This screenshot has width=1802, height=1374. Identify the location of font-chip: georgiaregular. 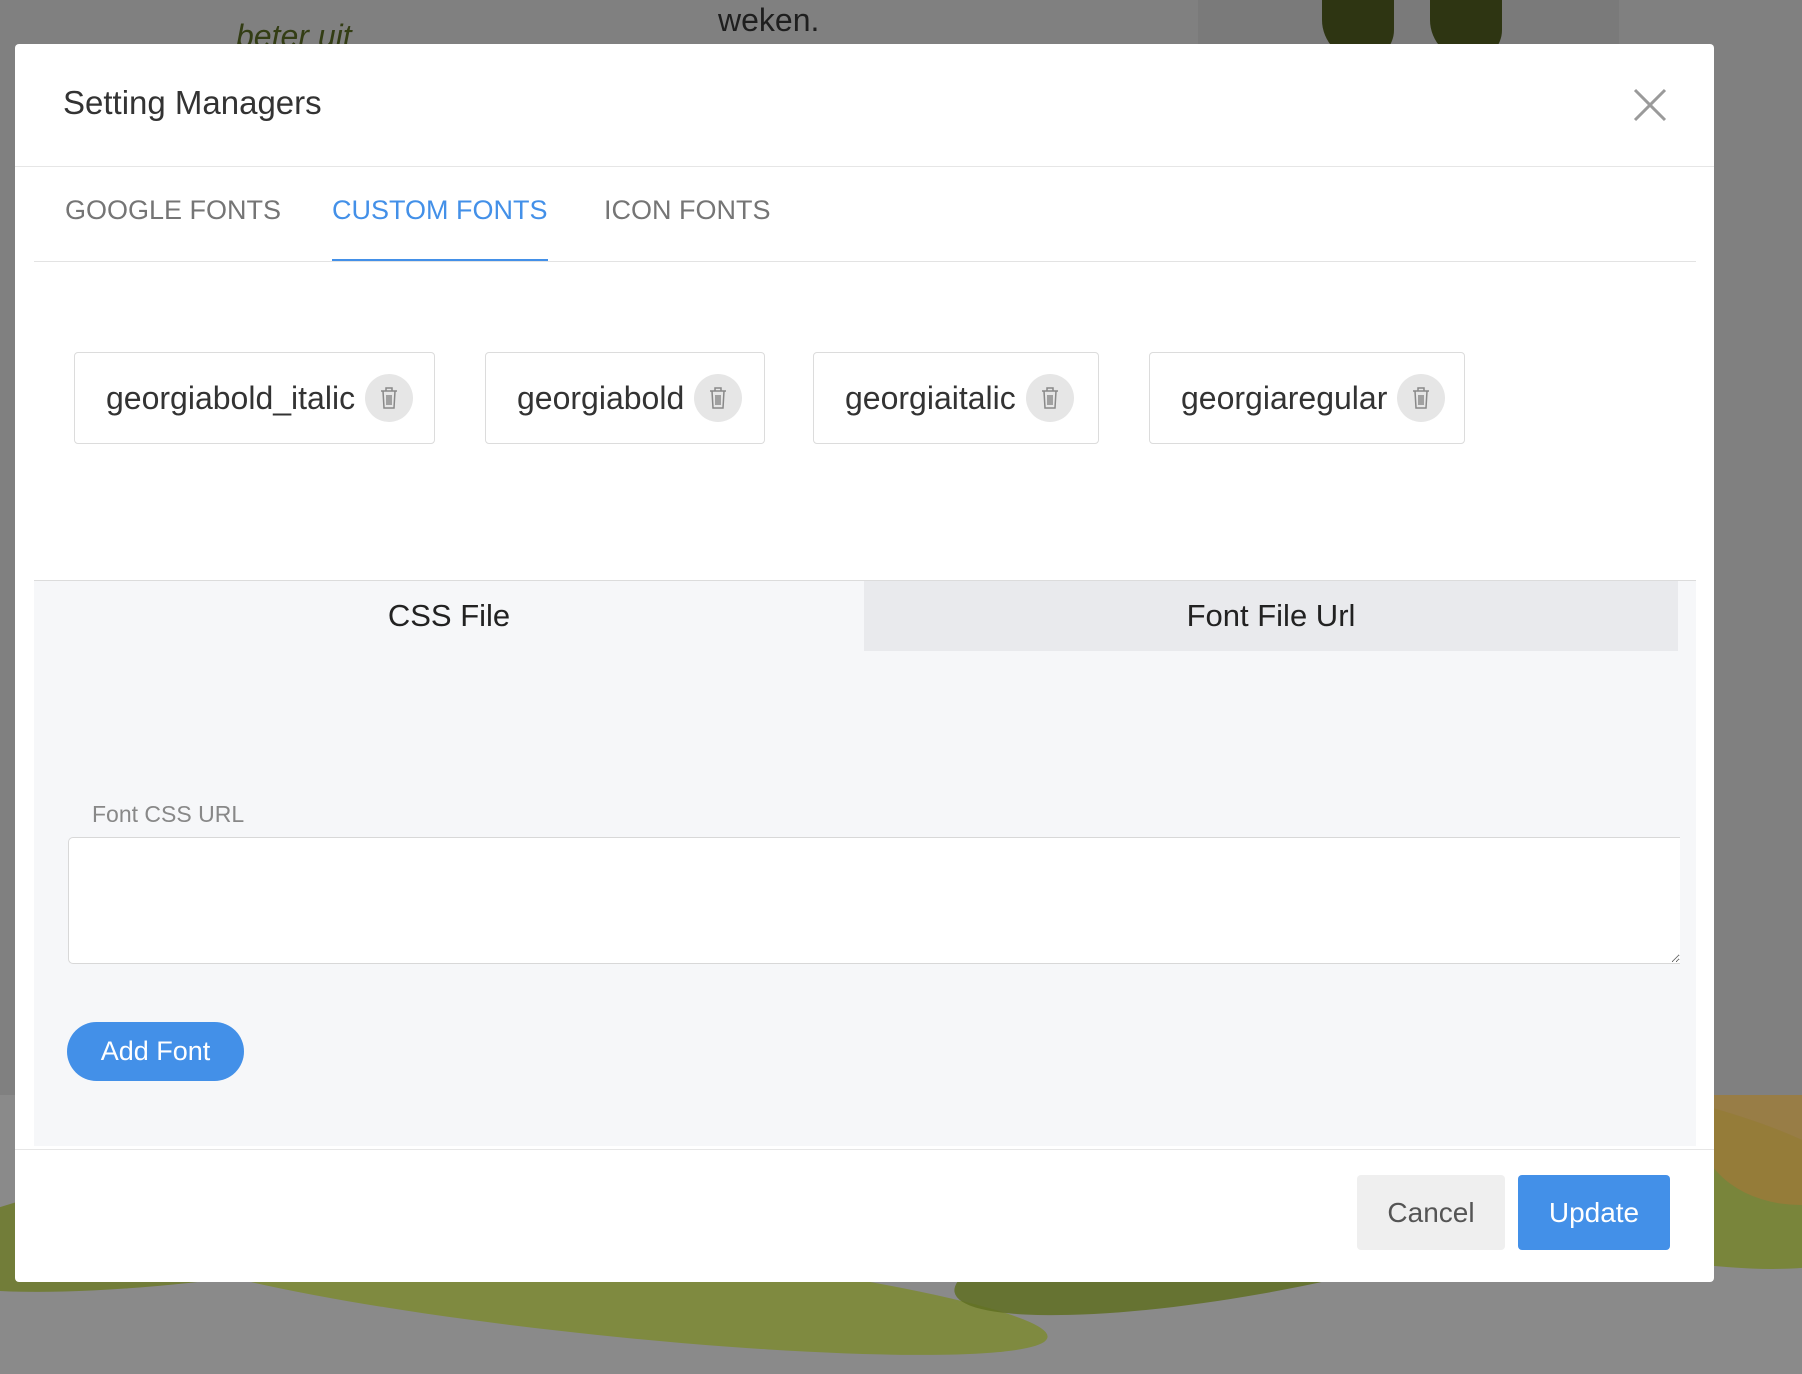
(1307, 398).